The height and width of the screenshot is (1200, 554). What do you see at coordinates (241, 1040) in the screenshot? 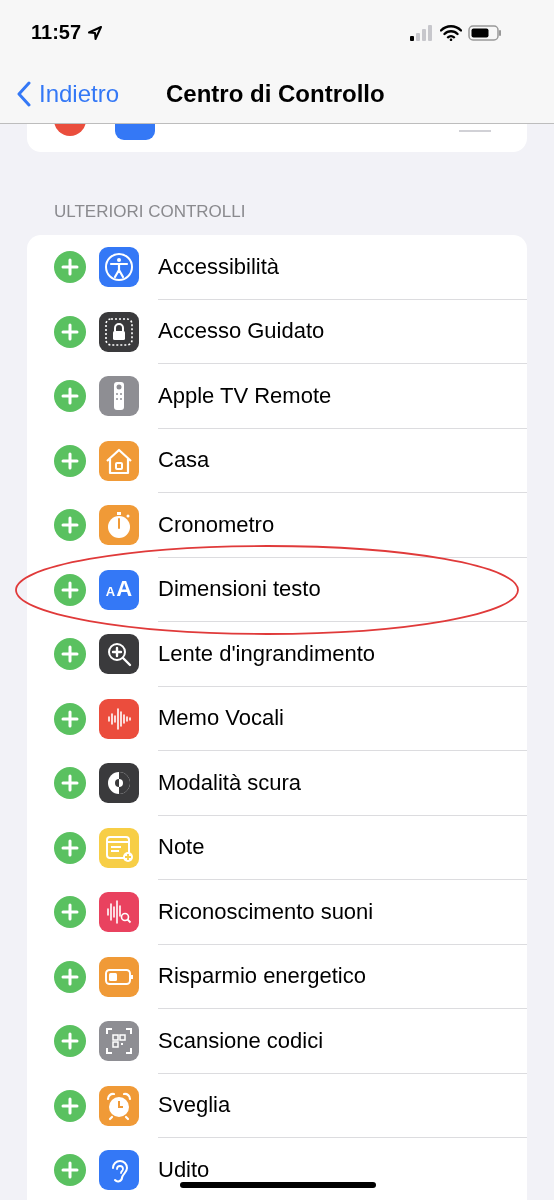
I see `control-label: Scansione codici` at bounding box center [241, 1040].